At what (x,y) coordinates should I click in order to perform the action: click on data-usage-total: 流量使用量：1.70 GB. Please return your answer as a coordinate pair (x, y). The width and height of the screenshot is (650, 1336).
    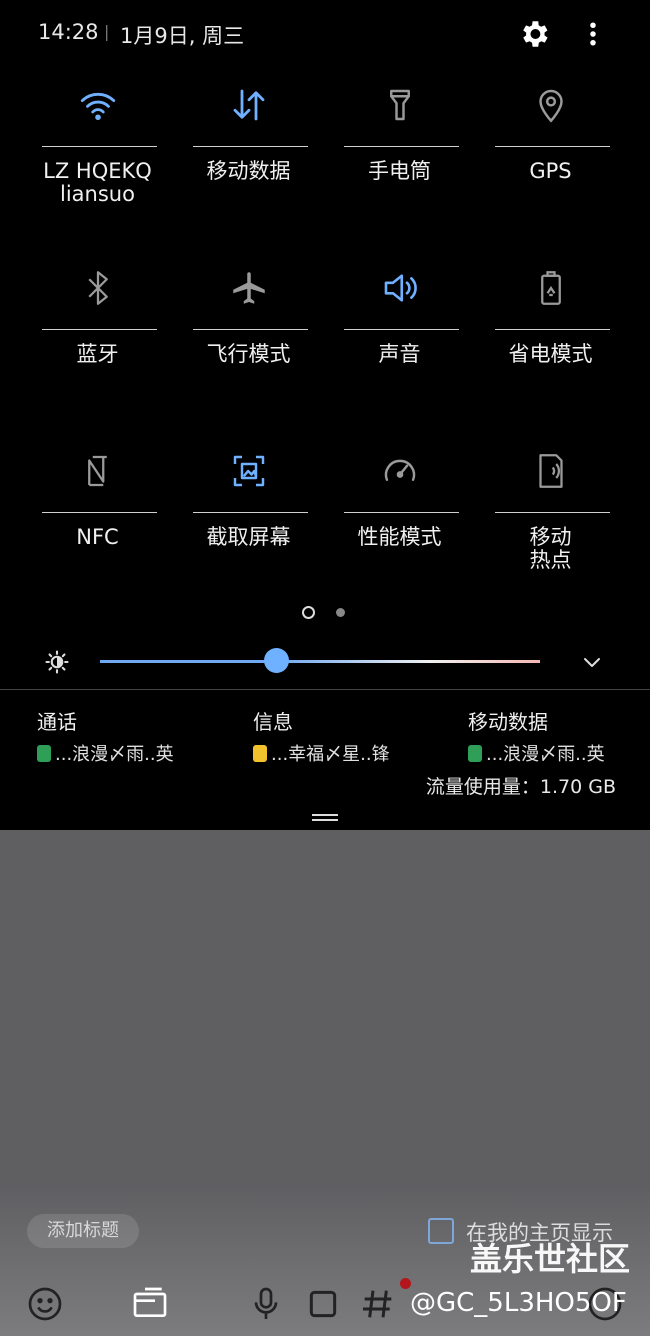
    Looking at the image, I should click on (520, 787).